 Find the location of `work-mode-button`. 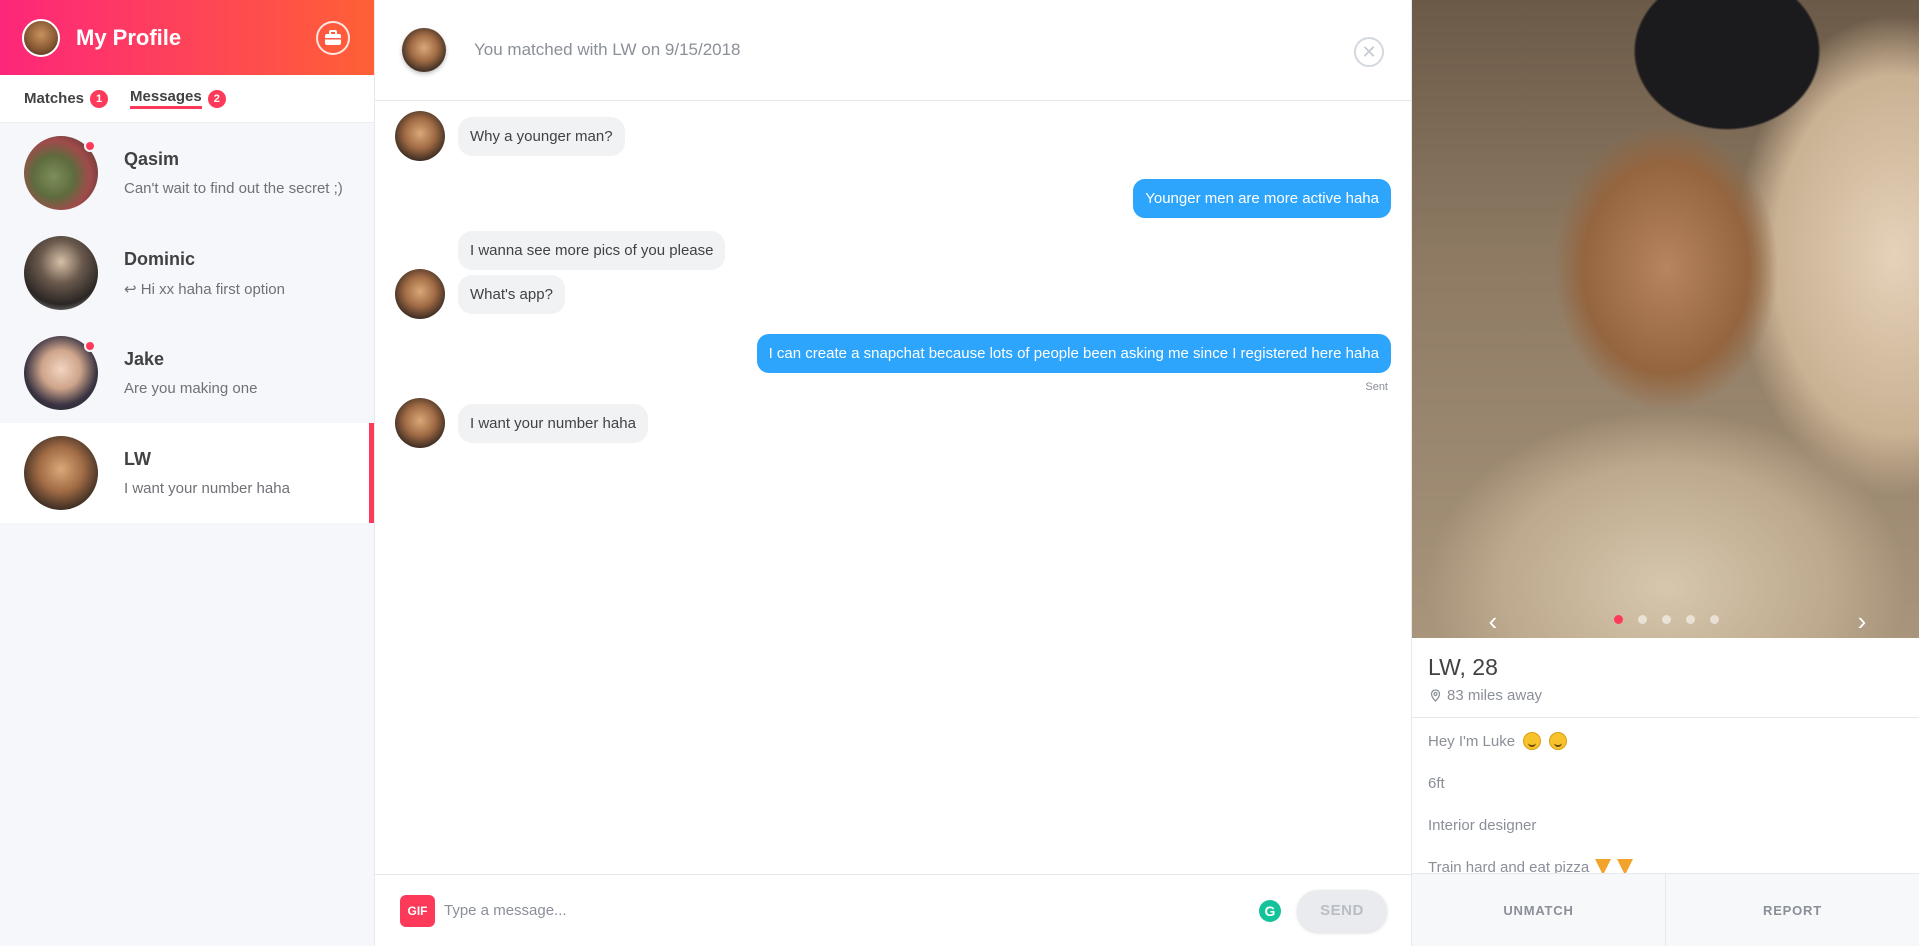

work-mode-button is located at coordinates (333, 38).